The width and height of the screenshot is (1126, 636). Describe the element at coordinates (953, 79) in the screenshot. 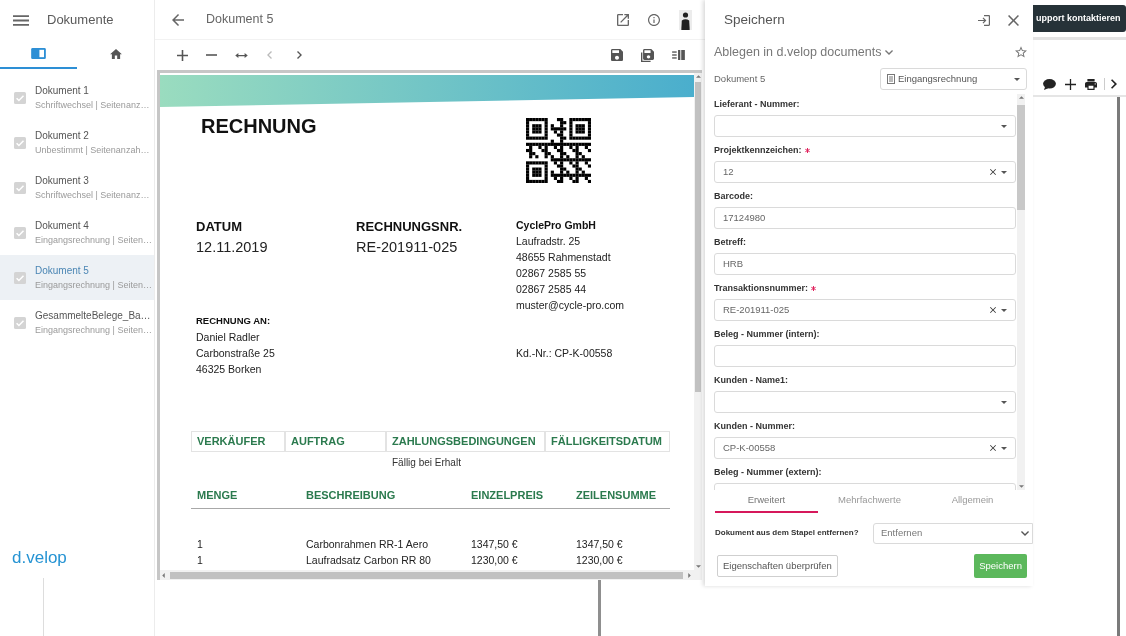

I see `document-type-select: Eingangsrechnung` at that location.